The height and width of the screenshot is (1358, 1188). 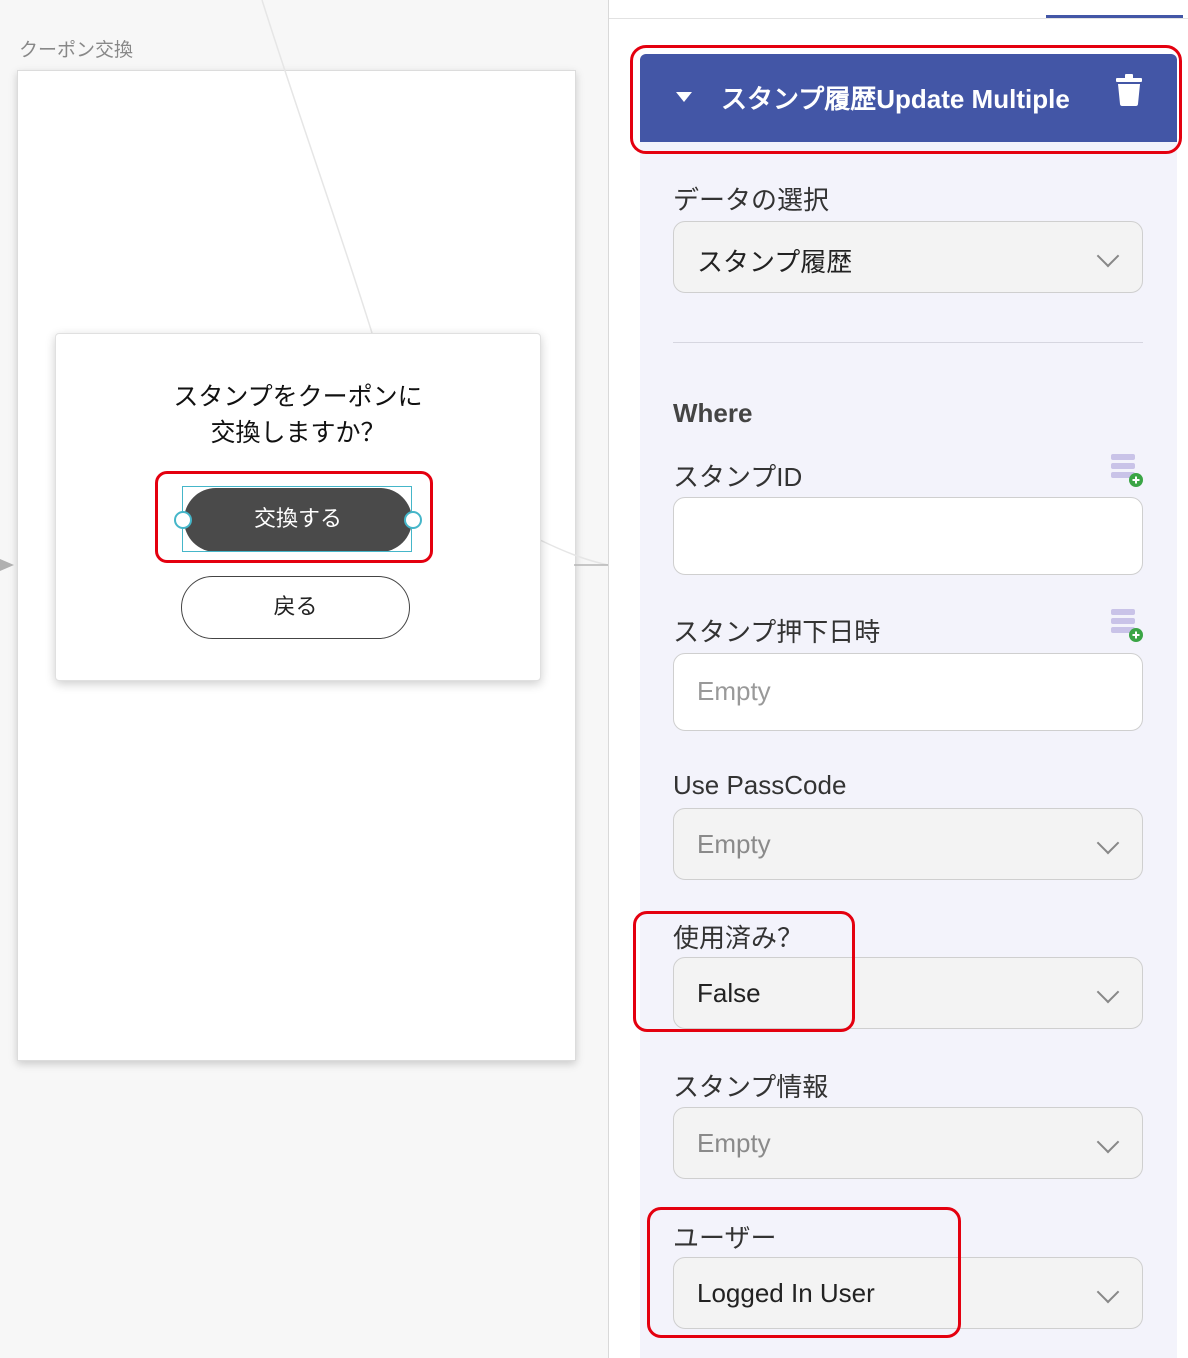 I want to click on dialog-message-line-2: 交換しますか？, so click(x=298, y=432).